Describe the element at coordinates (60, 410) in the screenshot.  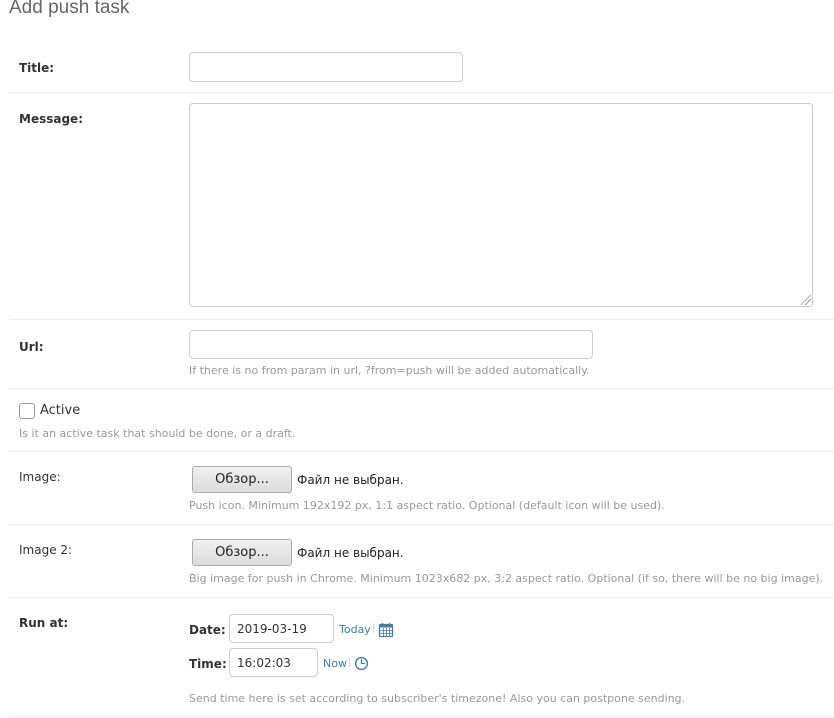
I see `active-label: Active` at that location.